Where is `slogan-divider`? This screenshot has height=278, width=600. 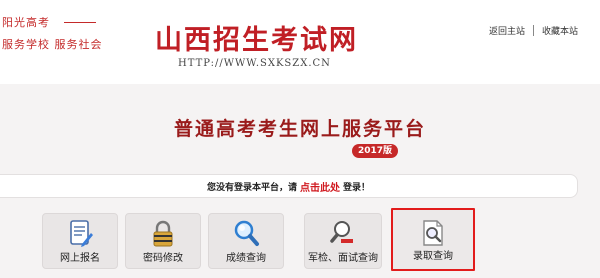 slogan-divider is located at coordinates (80, 22).